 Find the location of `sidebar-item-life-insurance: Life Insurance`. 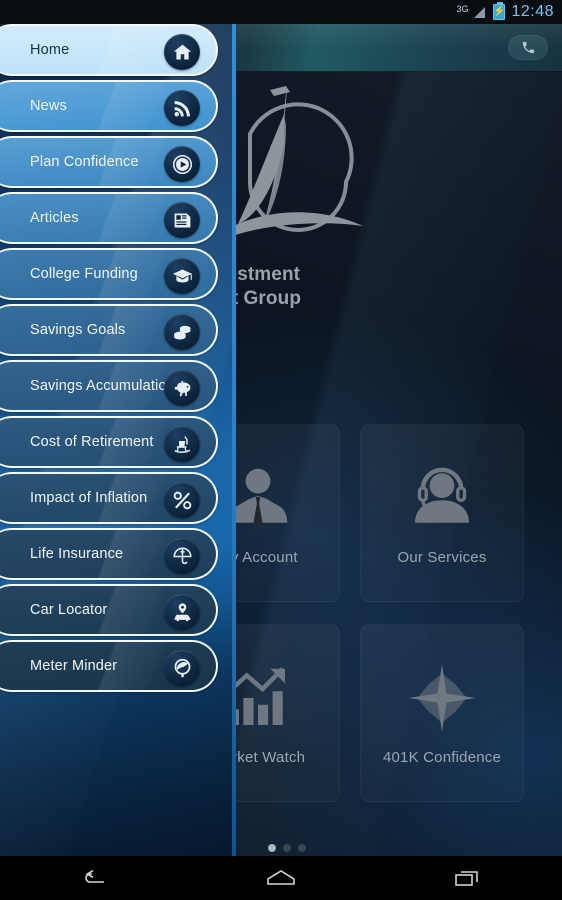

sidebar-item-life-insurance: Life Insurance is located at coordinates (109, 554).